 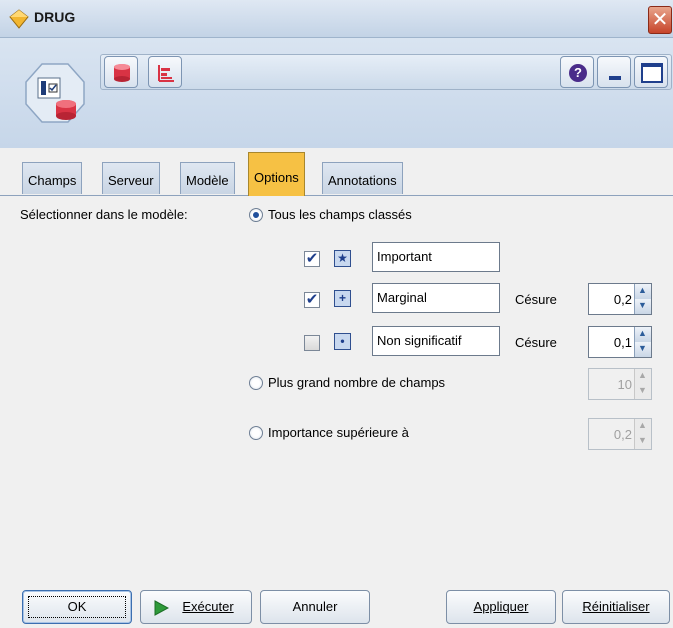 I want to click on database-button, so click(x=121, y=72).